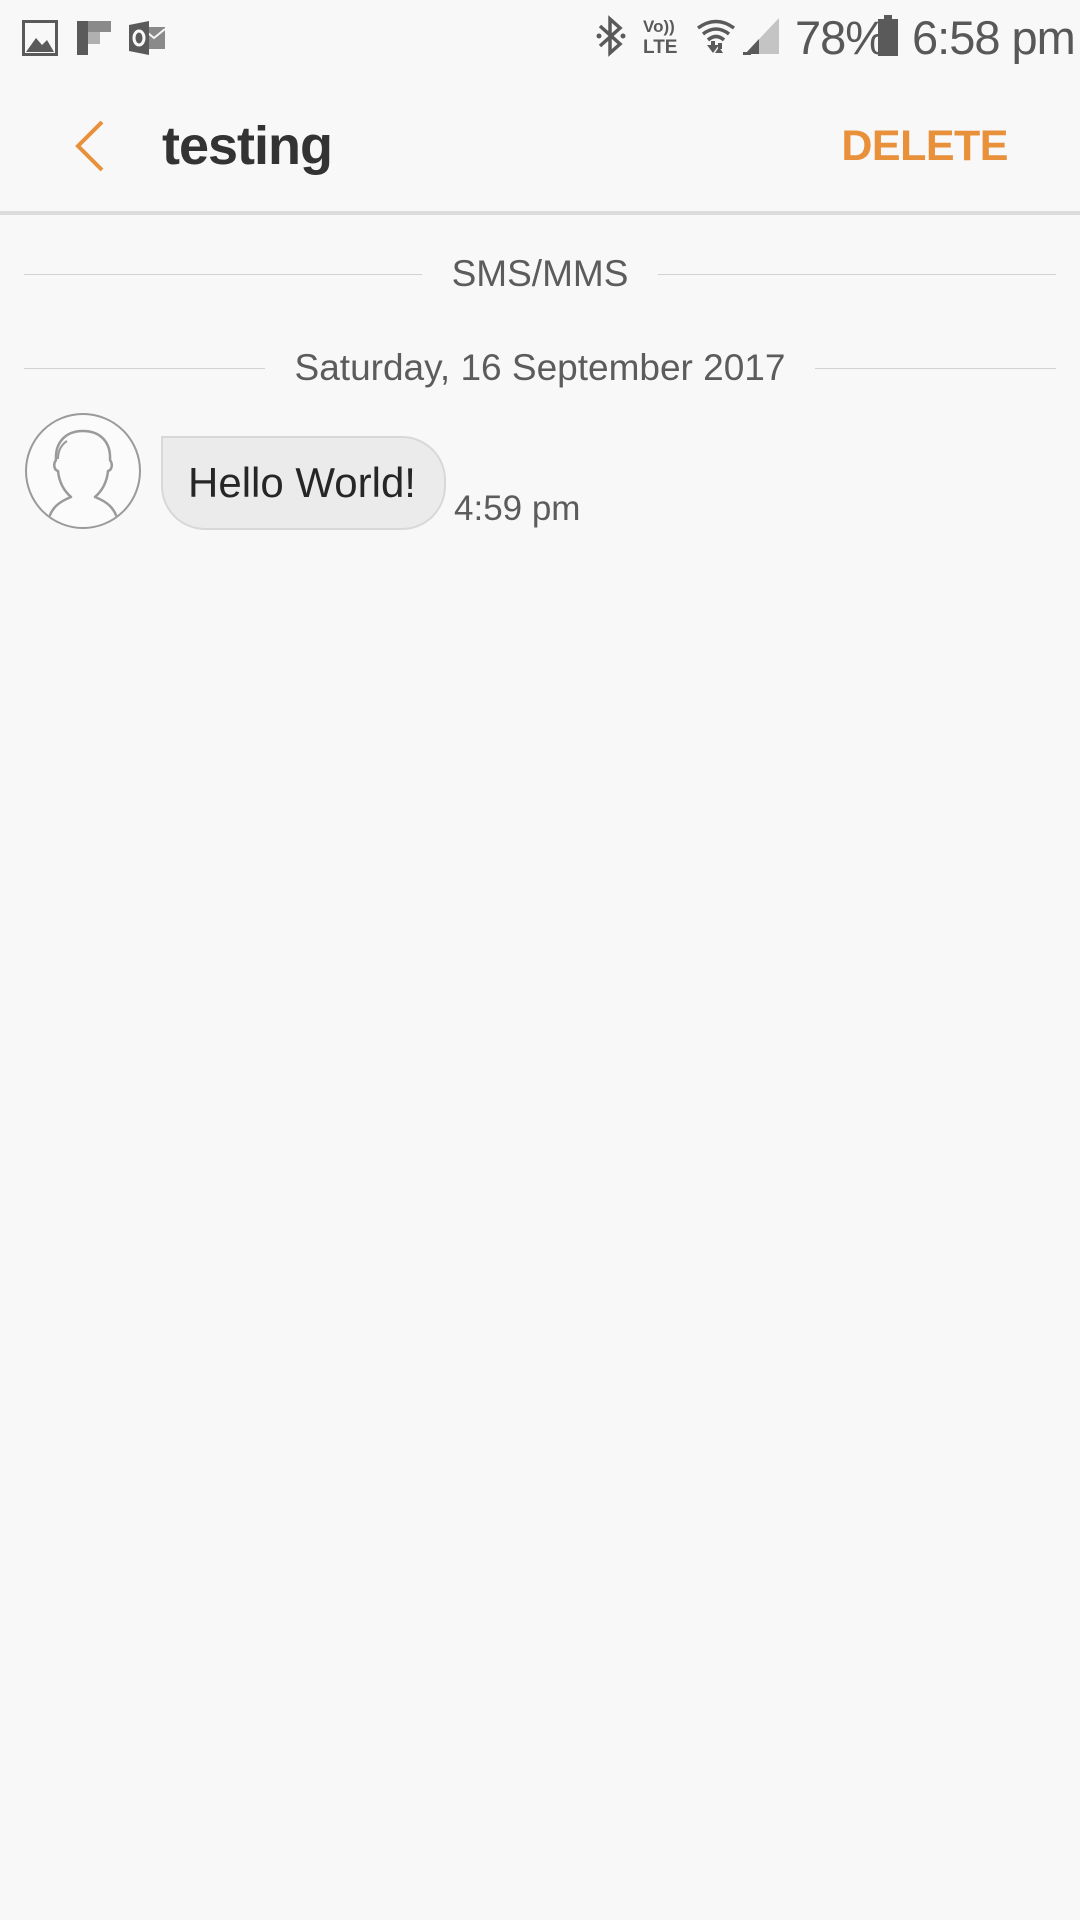  I want to click on message-time: 4:59 pm, so click(517, 508).